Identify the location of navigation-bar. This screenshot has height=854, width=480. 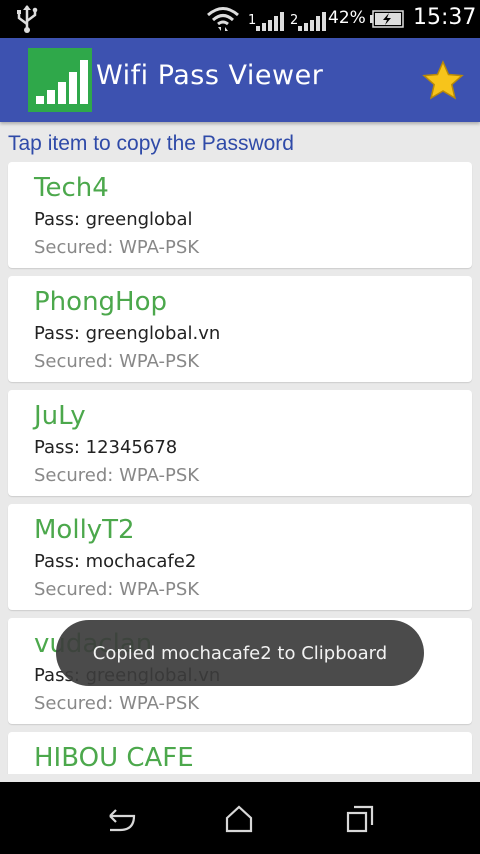
(240, 818).